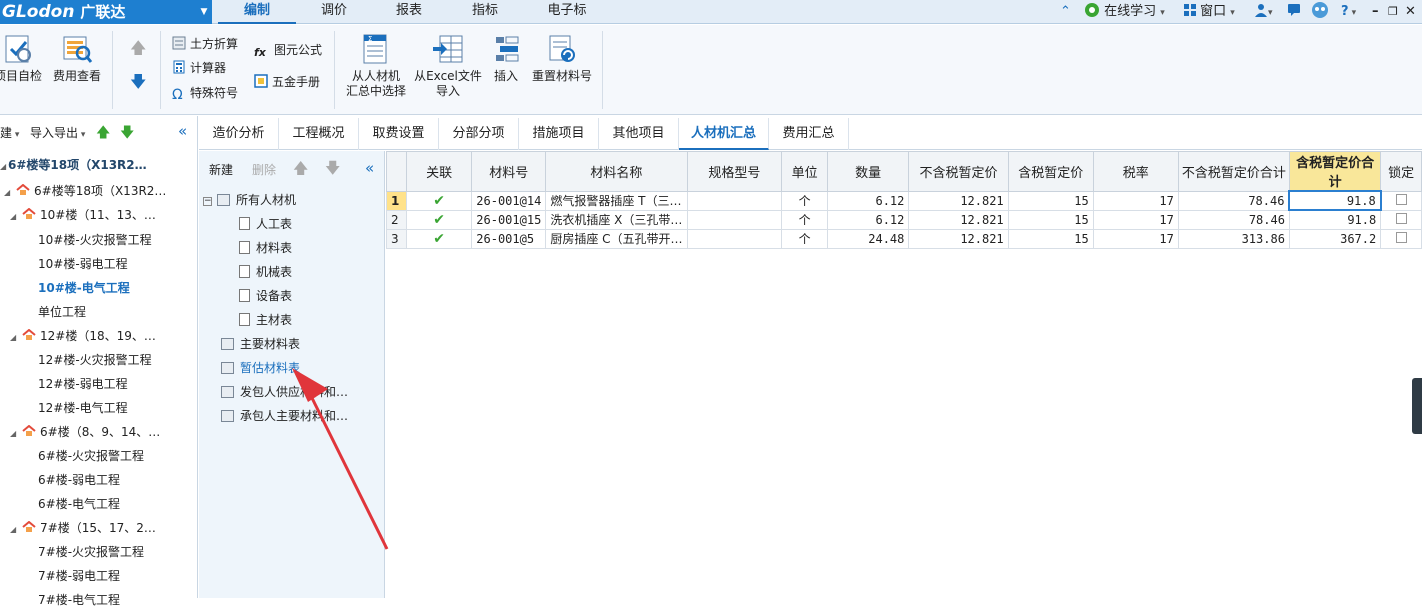 Image resolution: width=1422 pixels, height=611 pixels. I want to click on select-from-summary-button: Σ 从人材机 汇总中选择, so click(376, 66).